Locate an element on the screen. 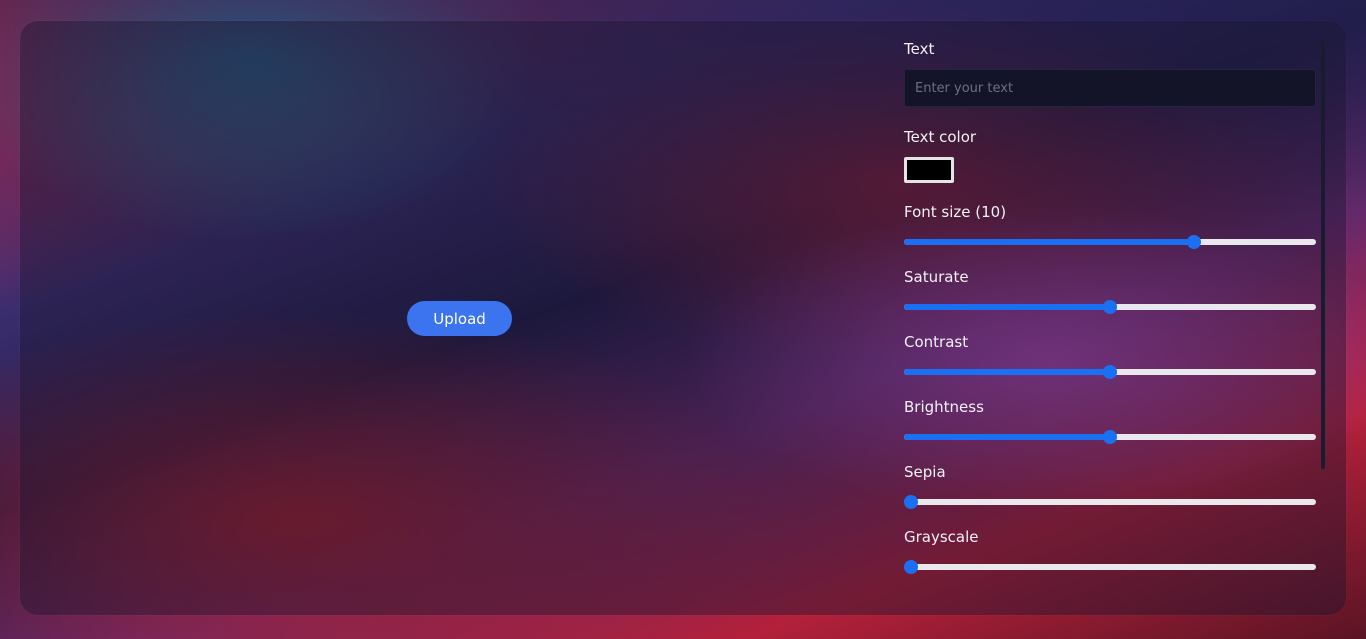 The image size is (1366, 639). text-control: Text is located at coordinates (1110, 73).